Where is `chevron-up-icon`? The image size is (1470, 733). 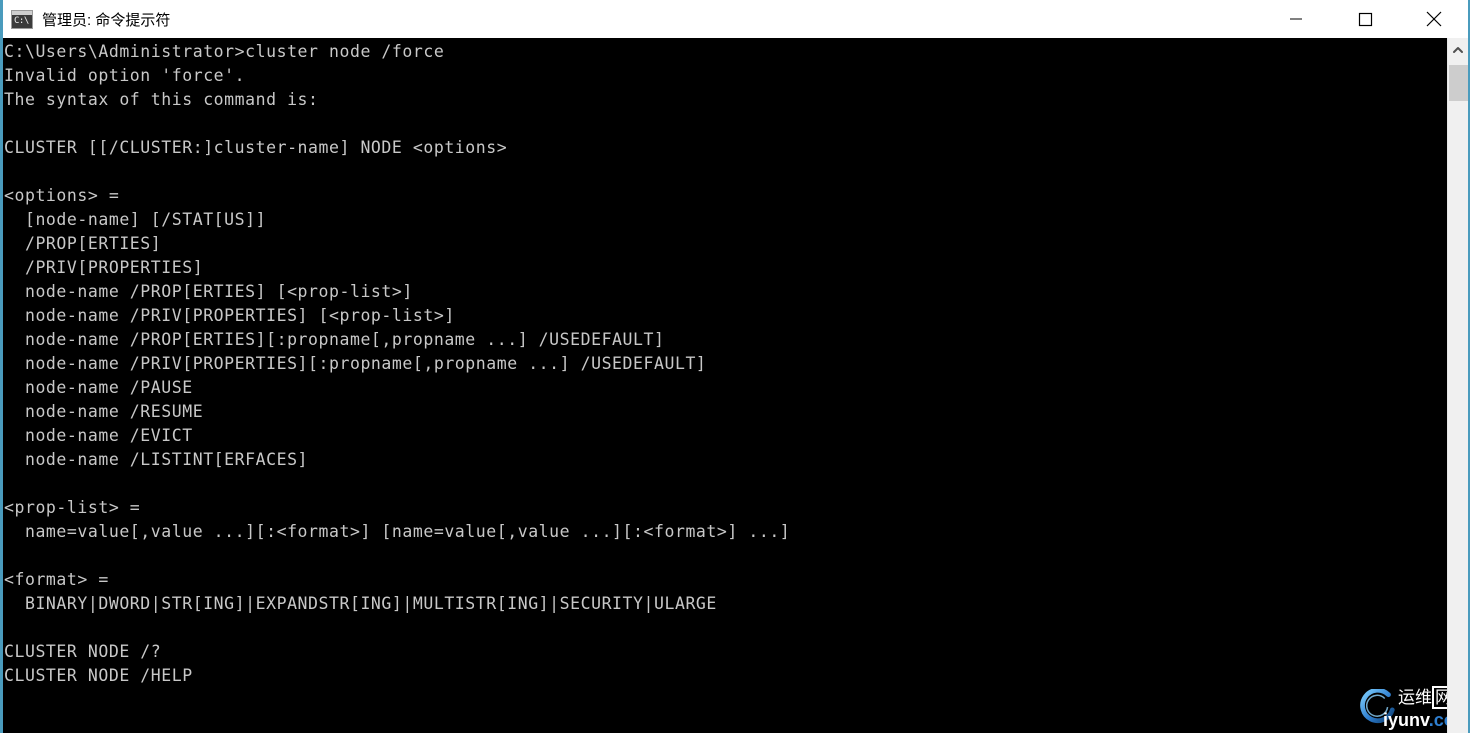 chevron-up-icon is located at coordinates (1458, 50).